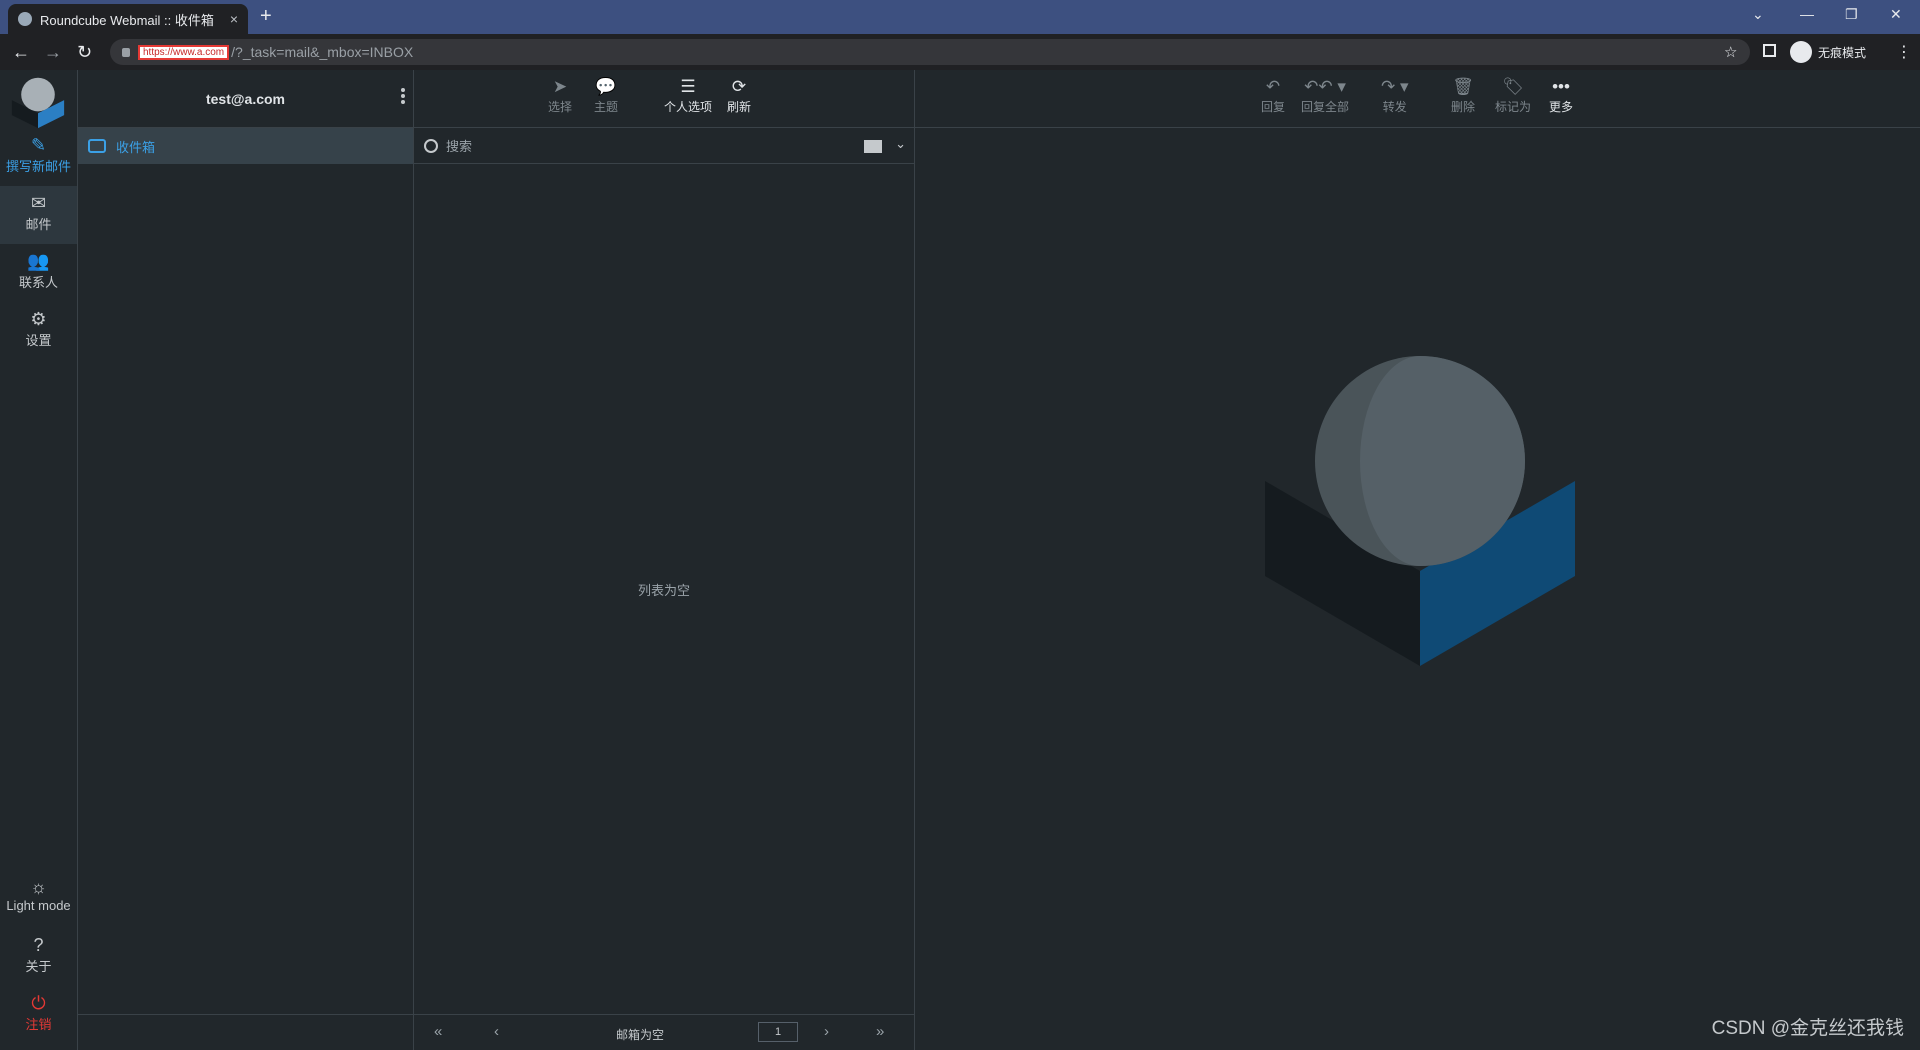 This screenshot has width=1920, height=1050. Describe the element at coordinates (38, 966) in the screenshot. I see `about-label: 关于` at that location.